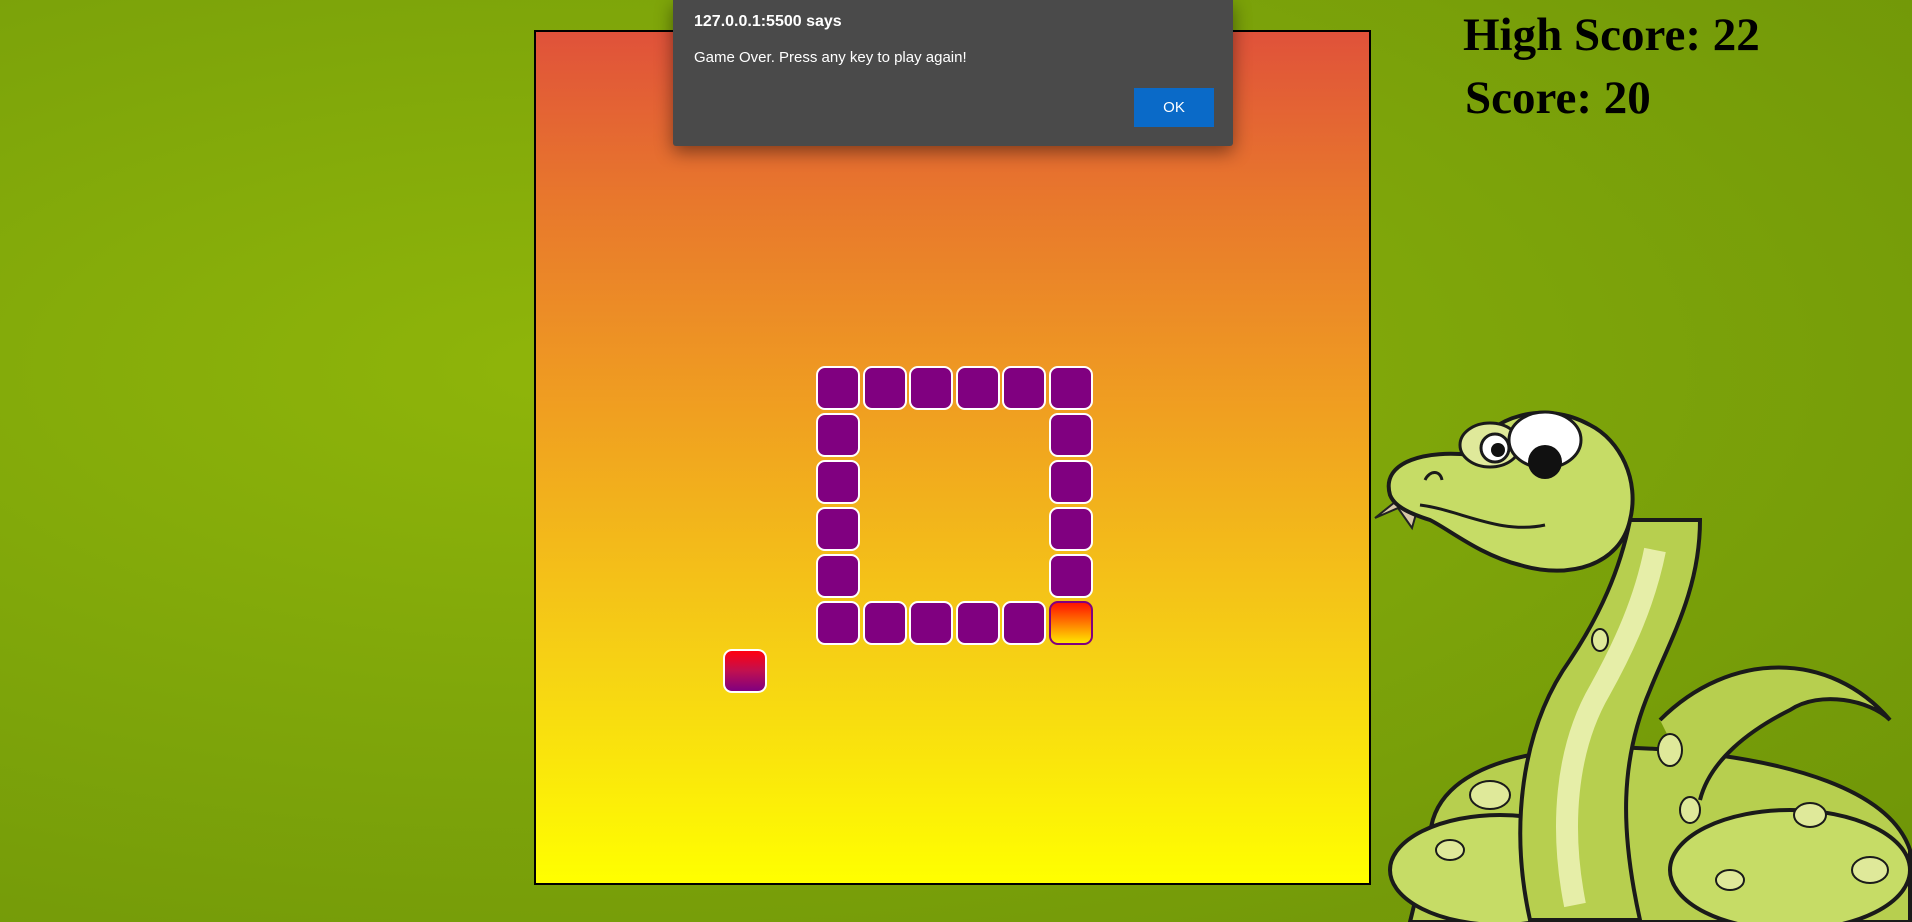  I want to click on high-score: High Score: 22, so click(1611, 35).